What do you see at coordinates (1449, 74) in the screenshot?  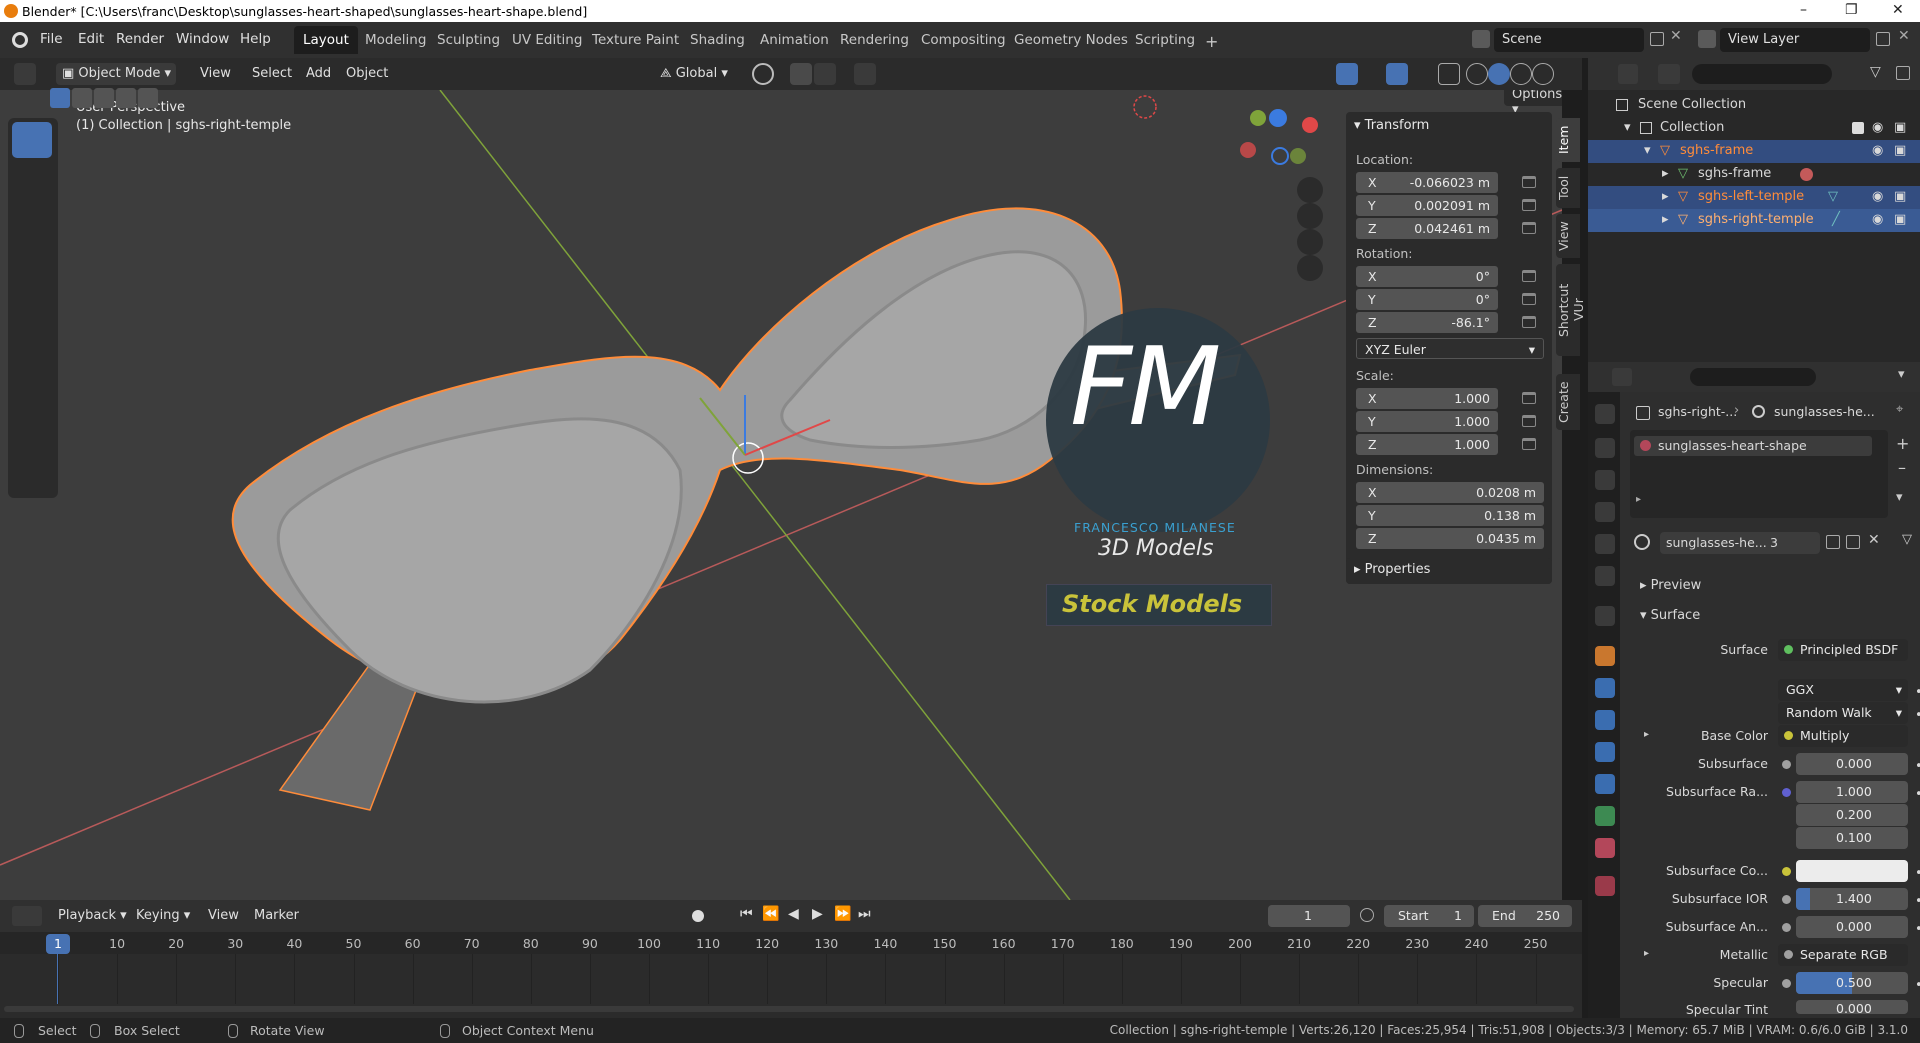 I see `xray-icon` at bounding box center [1449, 74].